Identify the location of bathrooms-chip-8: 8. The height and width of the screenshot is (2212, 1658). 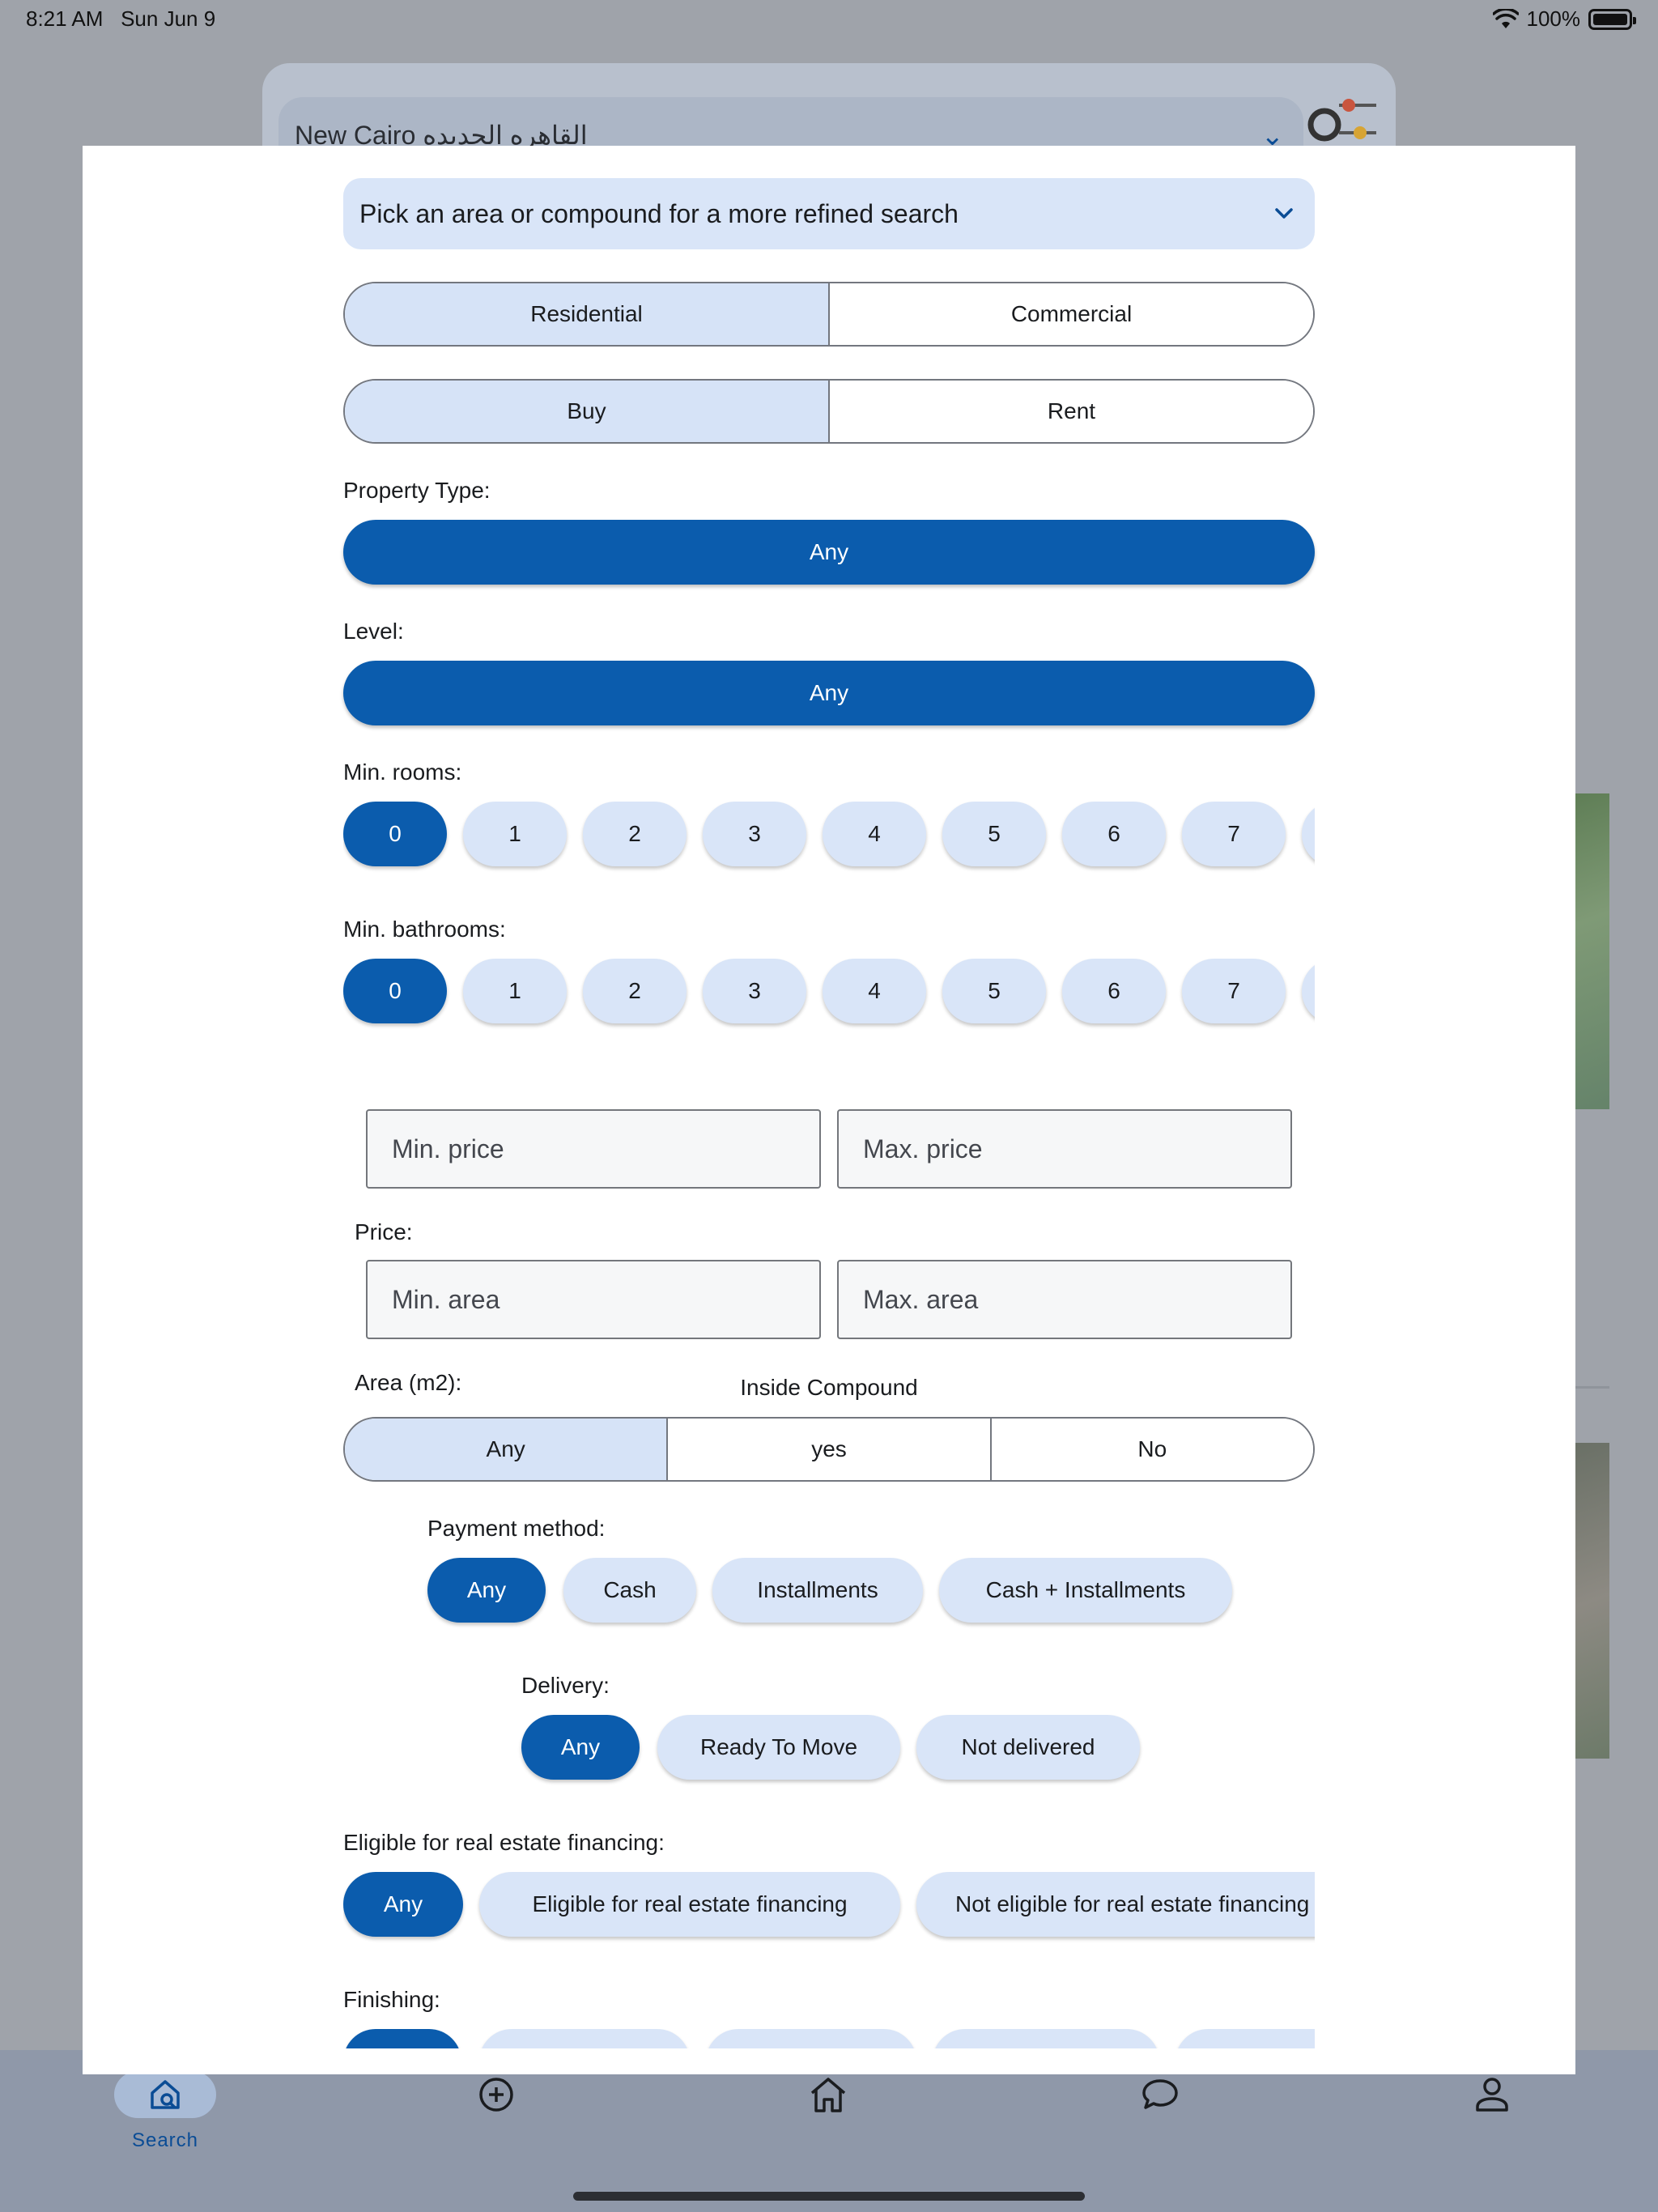
(1308, 991).